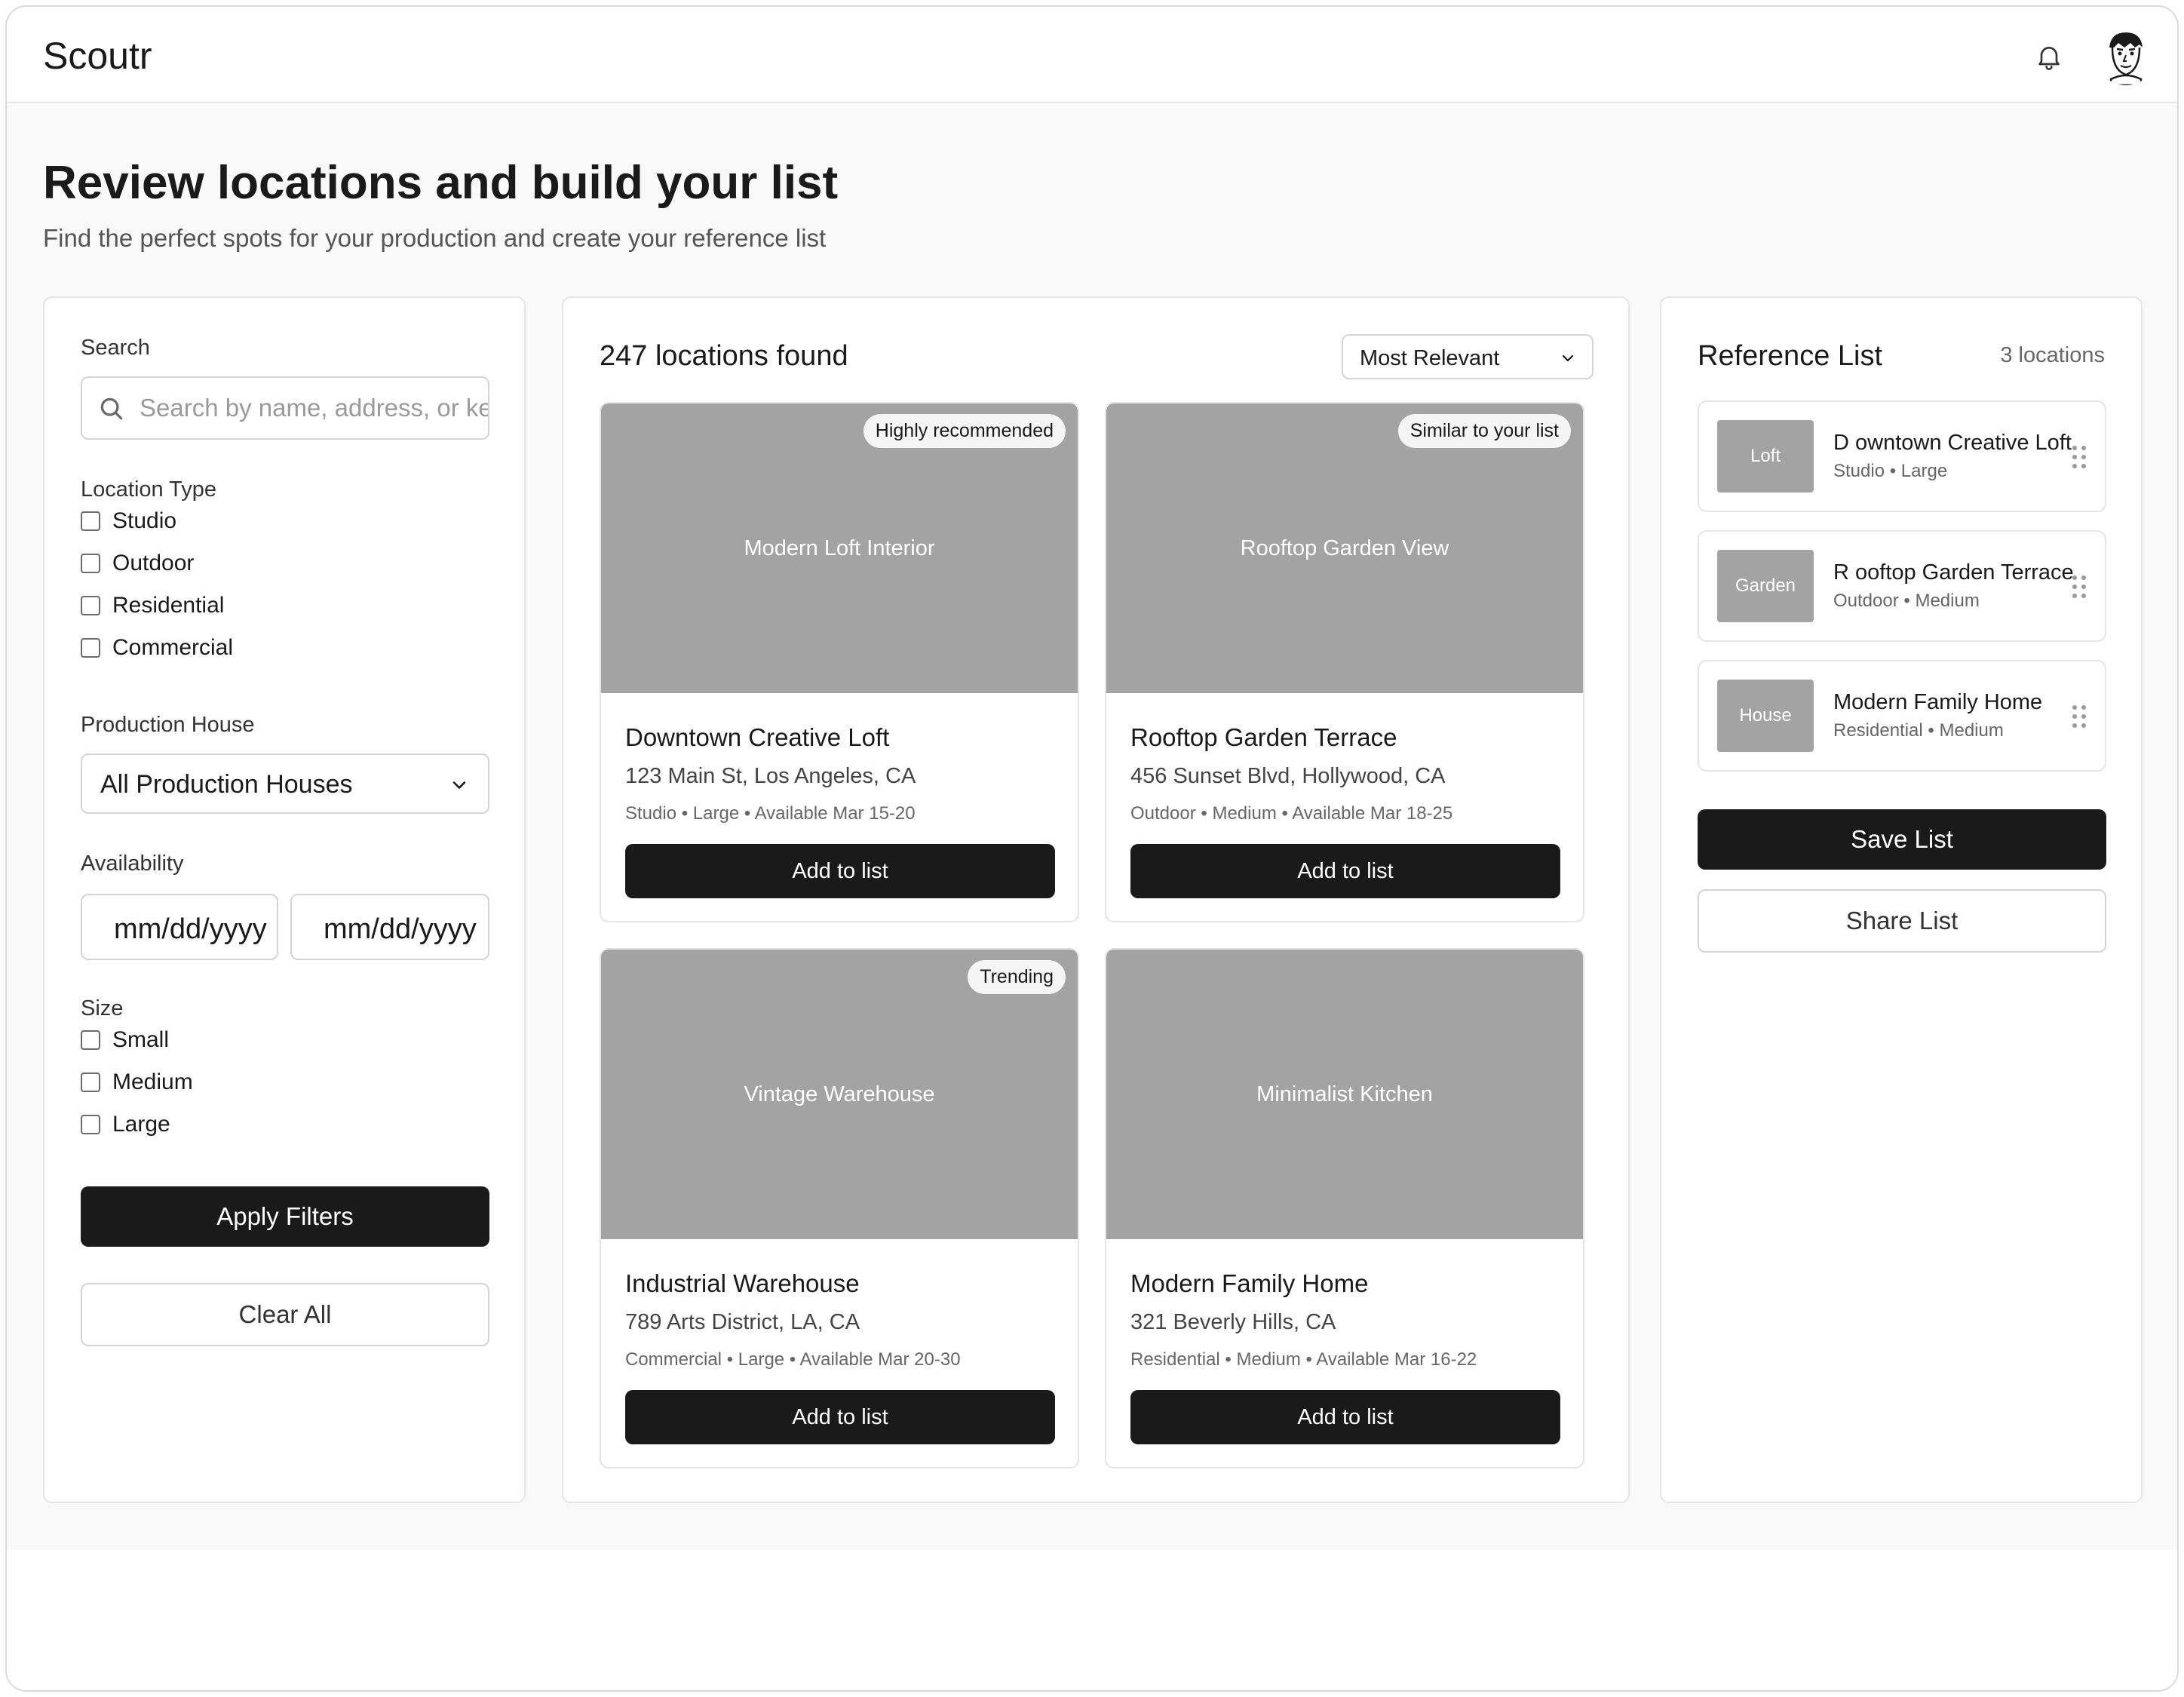  I want to click on location-title: Industrial Warehouse, so click(742, 1283).